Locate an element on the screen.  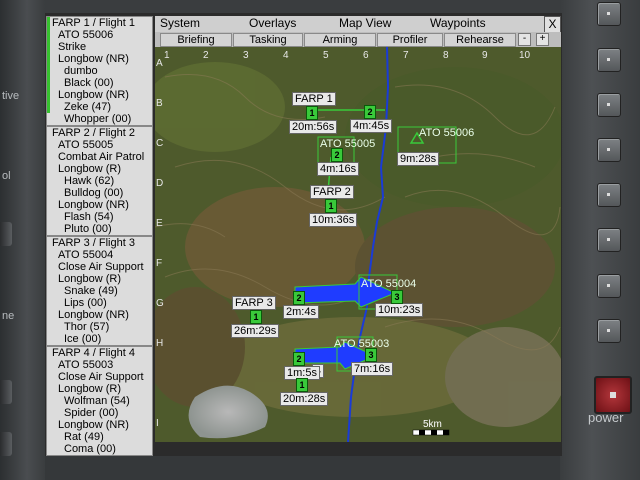
col-tick: 8 is located at coordinates (446, 55).